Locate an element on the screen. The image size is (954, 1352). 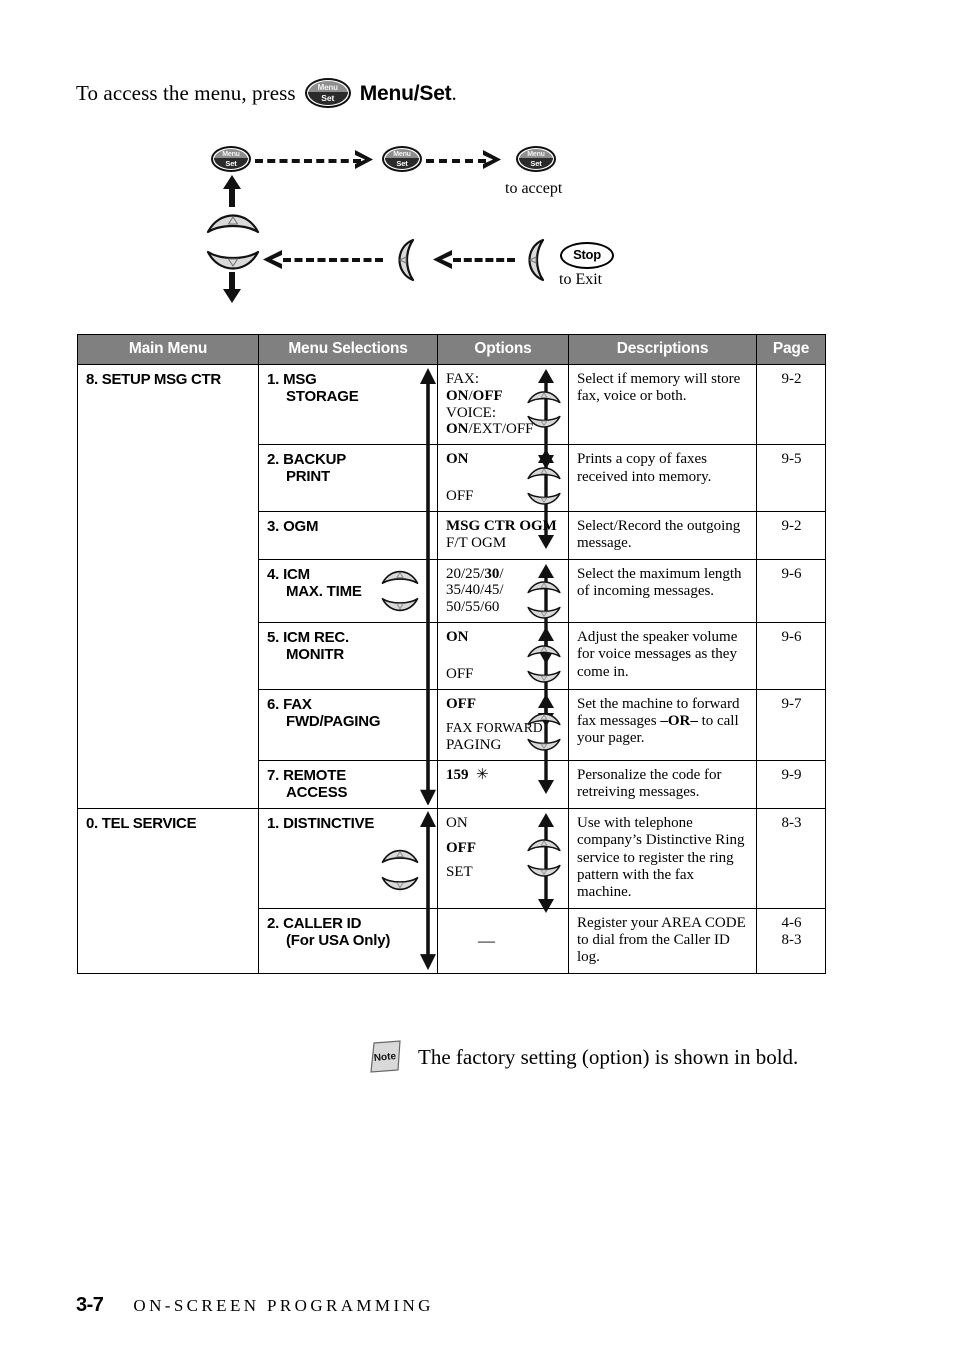
page-reference: 9-7 is located at coordinates (791, 703).